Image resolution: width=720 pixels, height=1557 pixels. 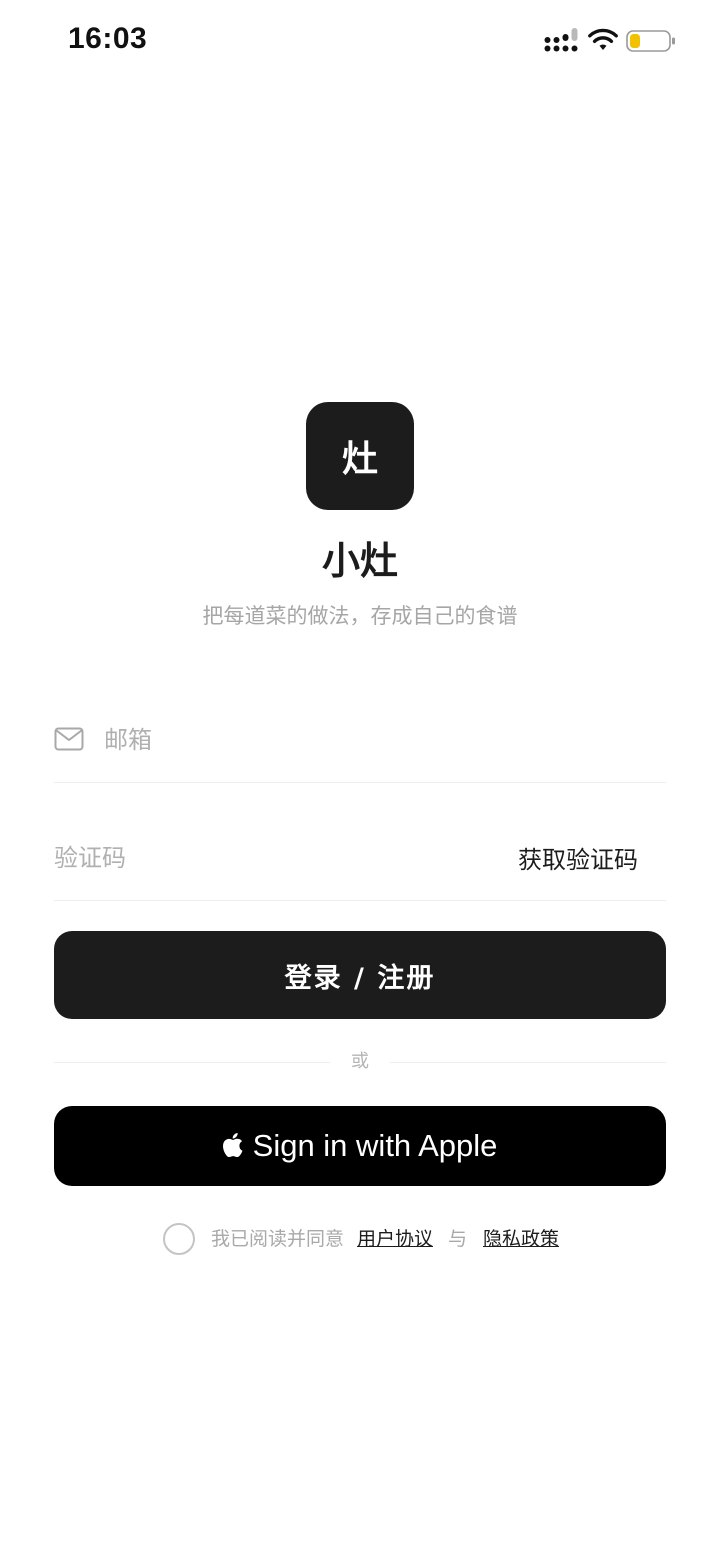 I want to click on email-input, so click(x=374, y=740).